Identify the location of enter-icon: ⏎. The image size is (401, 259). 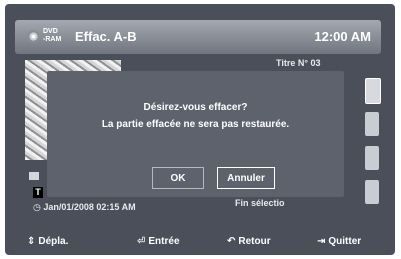
(141, 241).